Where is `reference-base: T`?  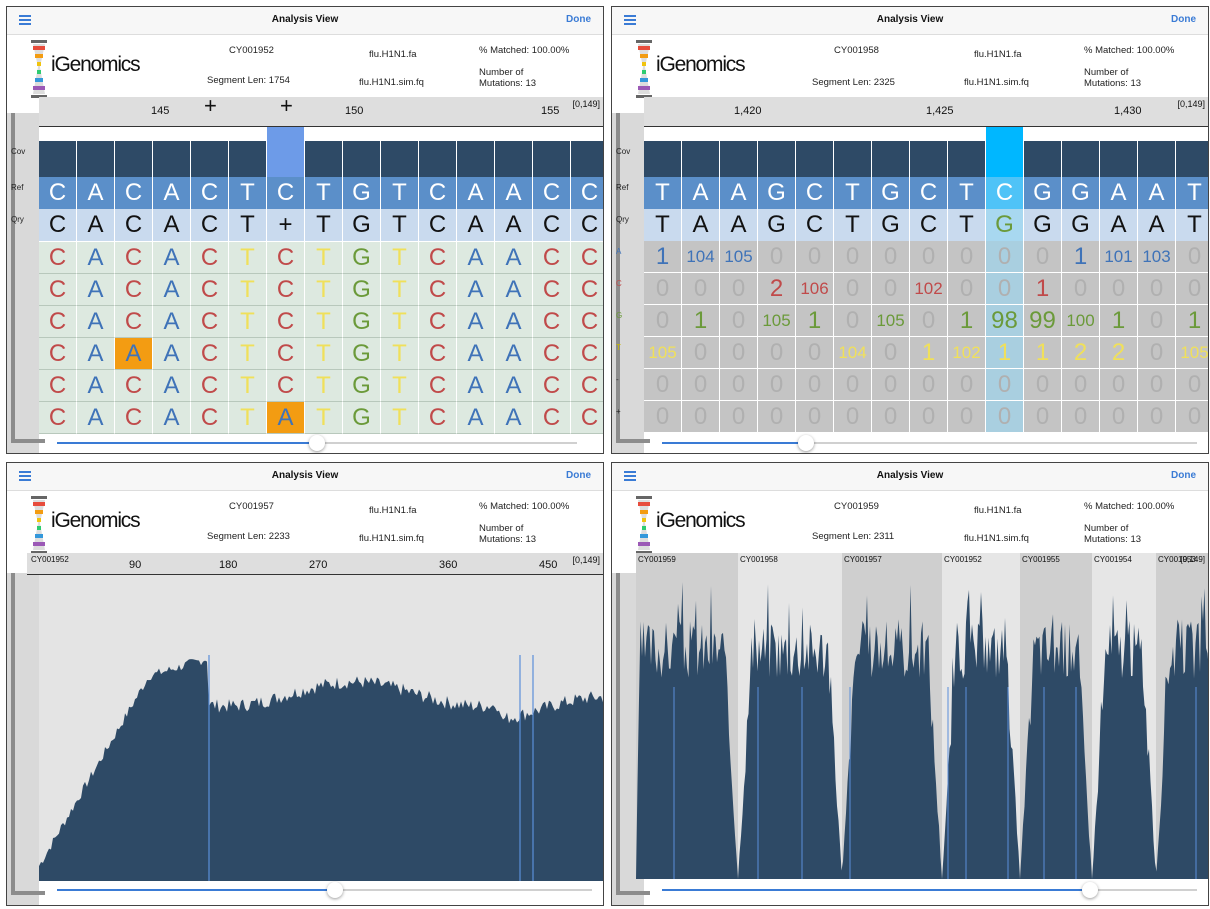 reference-base: T is located at coordinates (324, 193).